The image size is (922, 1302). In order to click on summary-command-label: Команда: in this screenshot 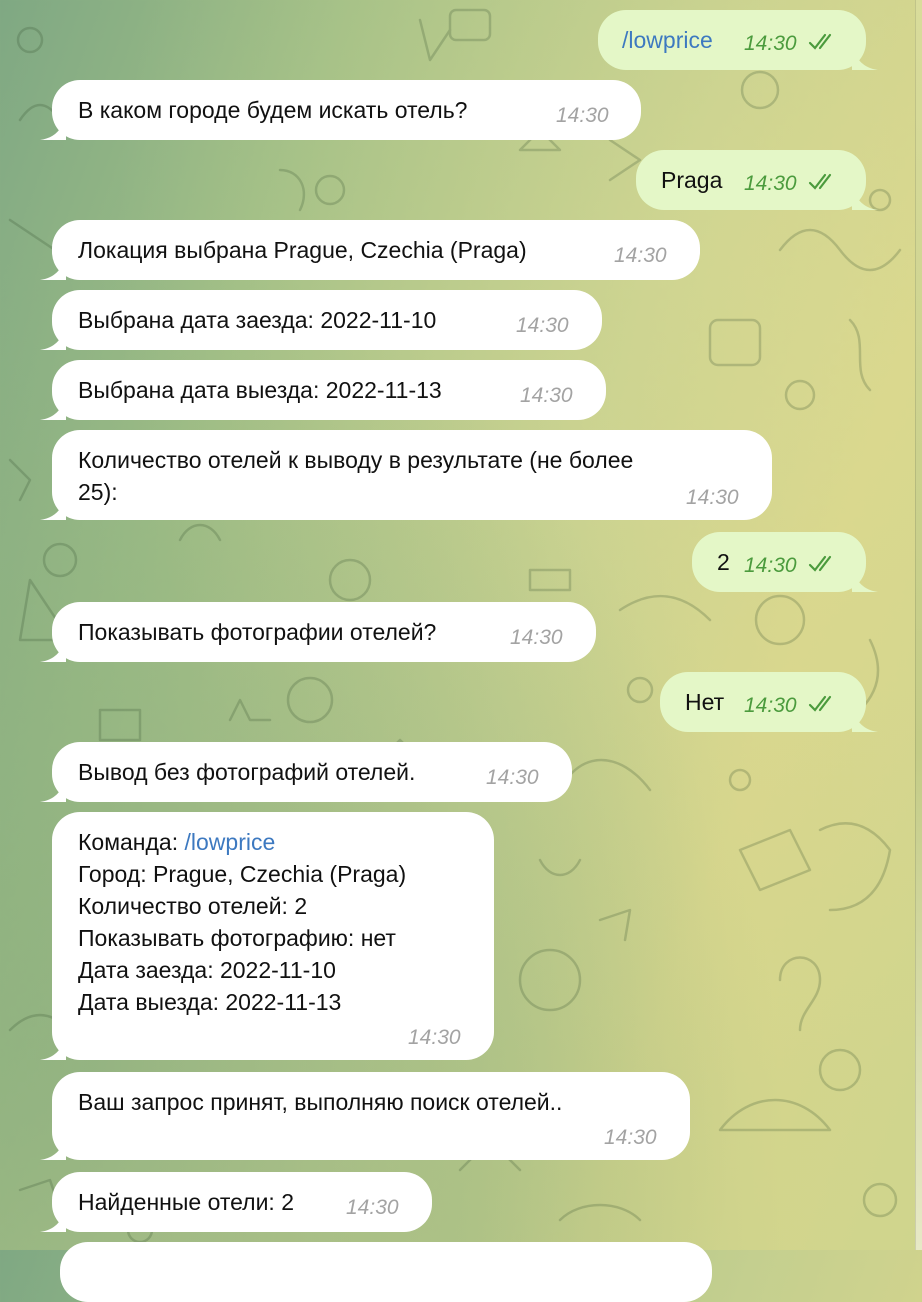, I will do `click(131, 842)`.